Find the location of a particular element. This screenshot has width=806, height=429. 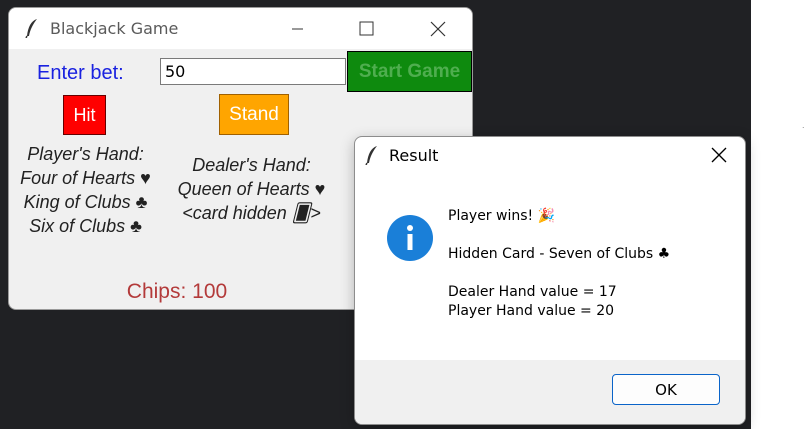

hit-button: Hit is located at coordinates (84, 115).